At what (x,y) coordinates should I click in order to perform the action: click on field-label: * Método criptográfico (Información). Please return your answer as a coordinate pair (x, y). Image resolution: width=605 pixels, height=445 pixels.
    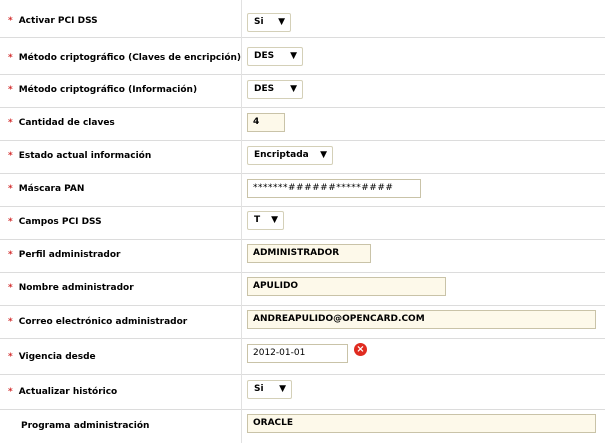
    Looking at the image, I should click on (102, 90).